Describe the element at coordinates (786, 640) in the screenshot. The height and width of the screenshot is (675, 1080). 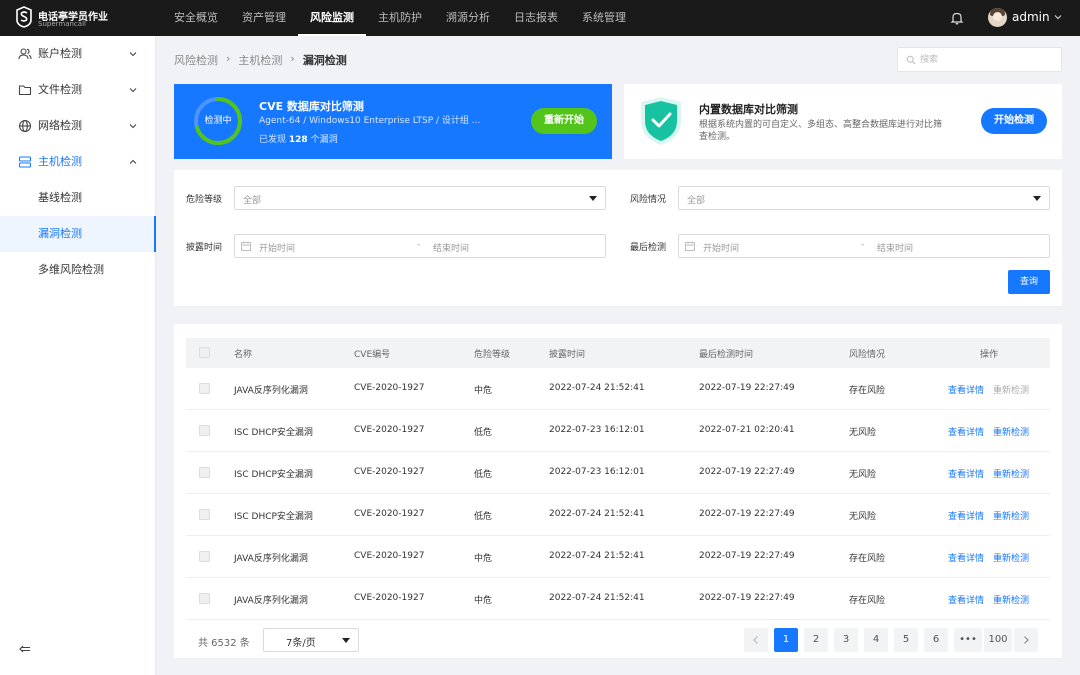
I see `page-button: 1` at that location.